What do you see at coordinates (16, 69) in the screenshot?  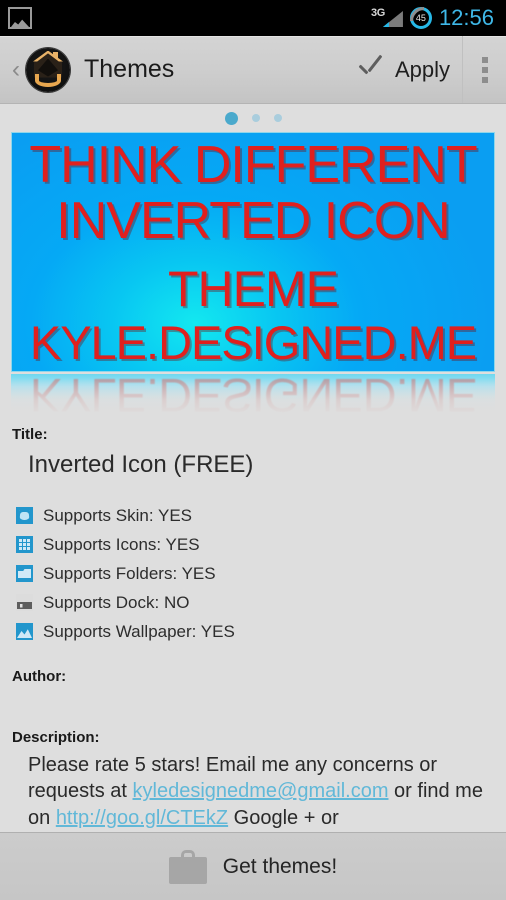 I see `back-chevron-icon: ‹` at bounding box center [16, 69].